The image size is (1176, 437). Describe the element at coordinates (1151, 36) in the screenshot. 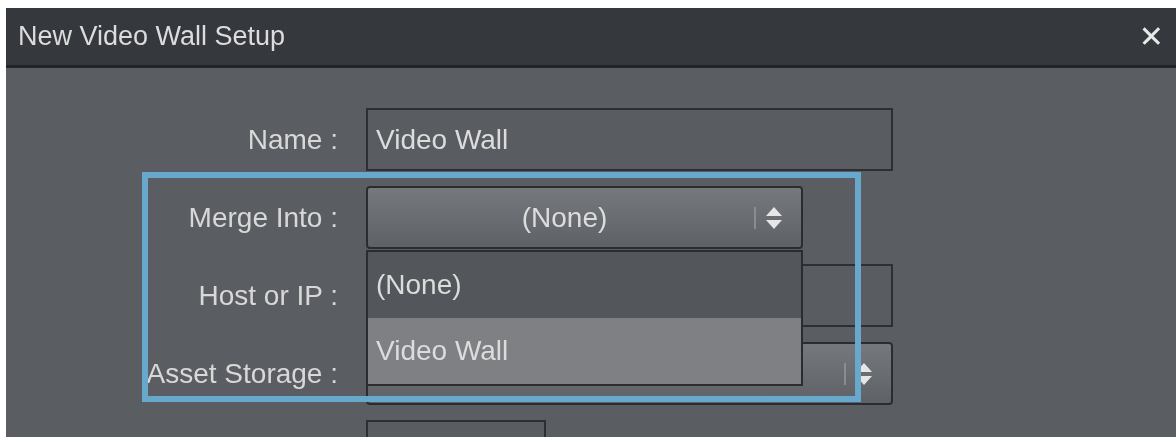

I see `close-button: ✕` at that location.